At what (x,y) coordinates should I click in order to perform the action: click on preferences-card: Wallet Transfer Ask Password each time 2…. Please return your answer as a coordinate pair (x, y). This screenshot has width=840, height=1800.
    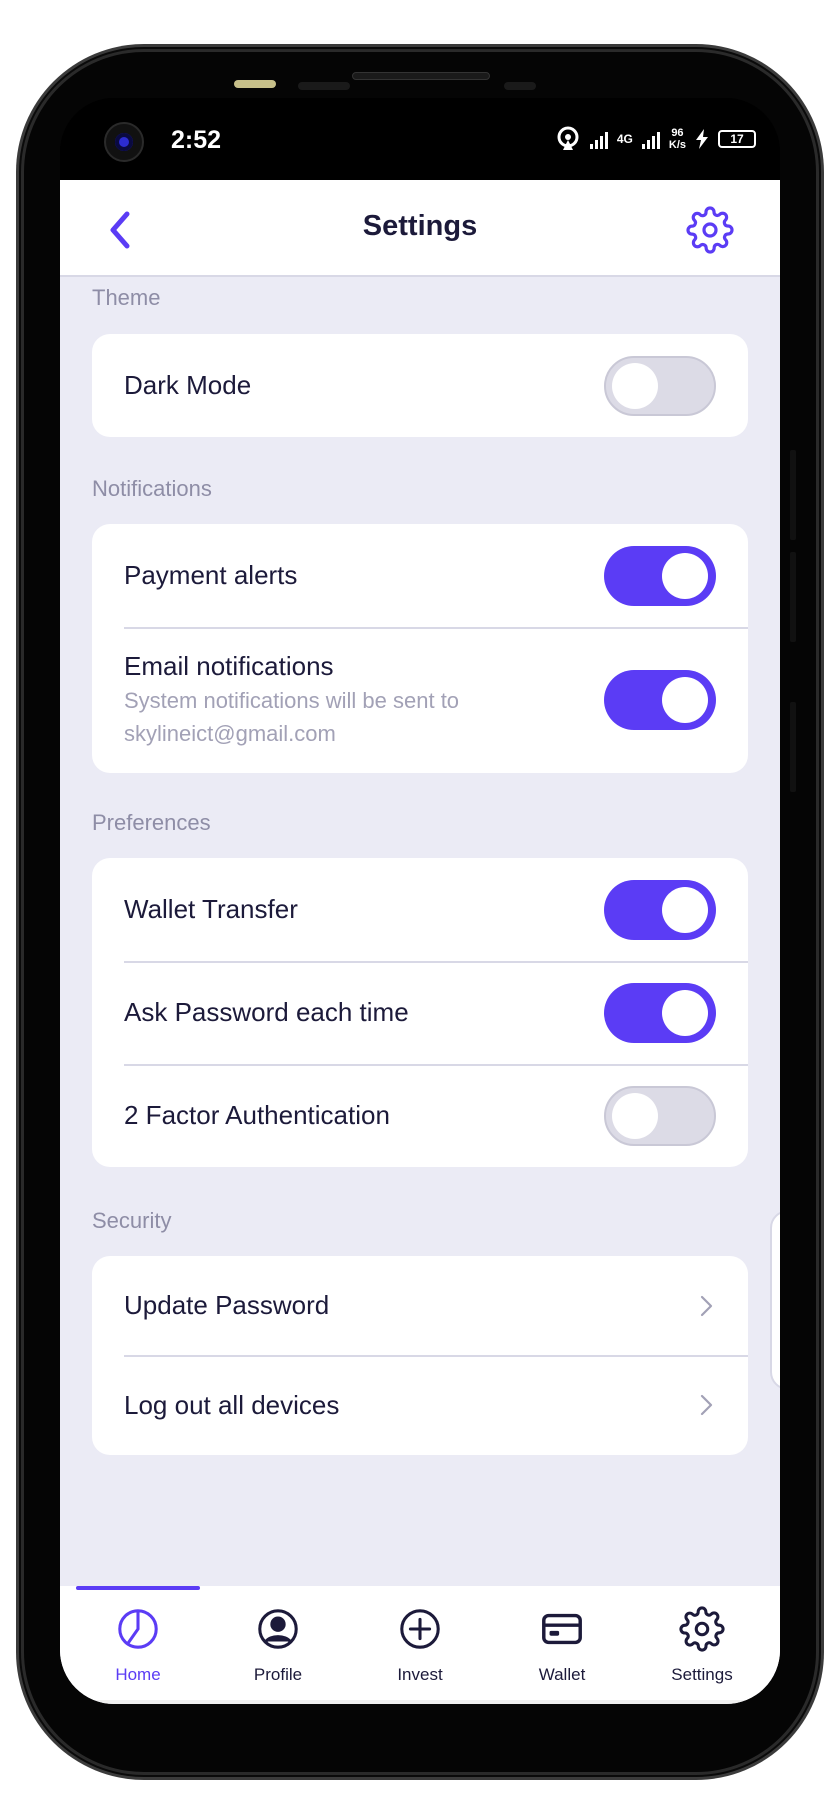
    Looking at the image, I should click on (420, 1012).